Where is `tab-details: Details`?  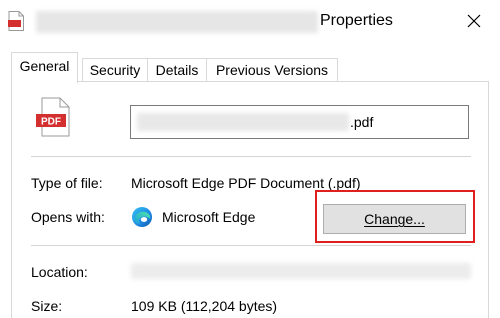
tab-details: Details is located at coordinates (177, 70).